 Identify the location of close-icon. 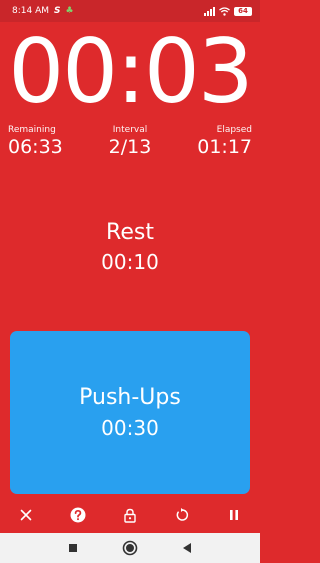
(26, 515).